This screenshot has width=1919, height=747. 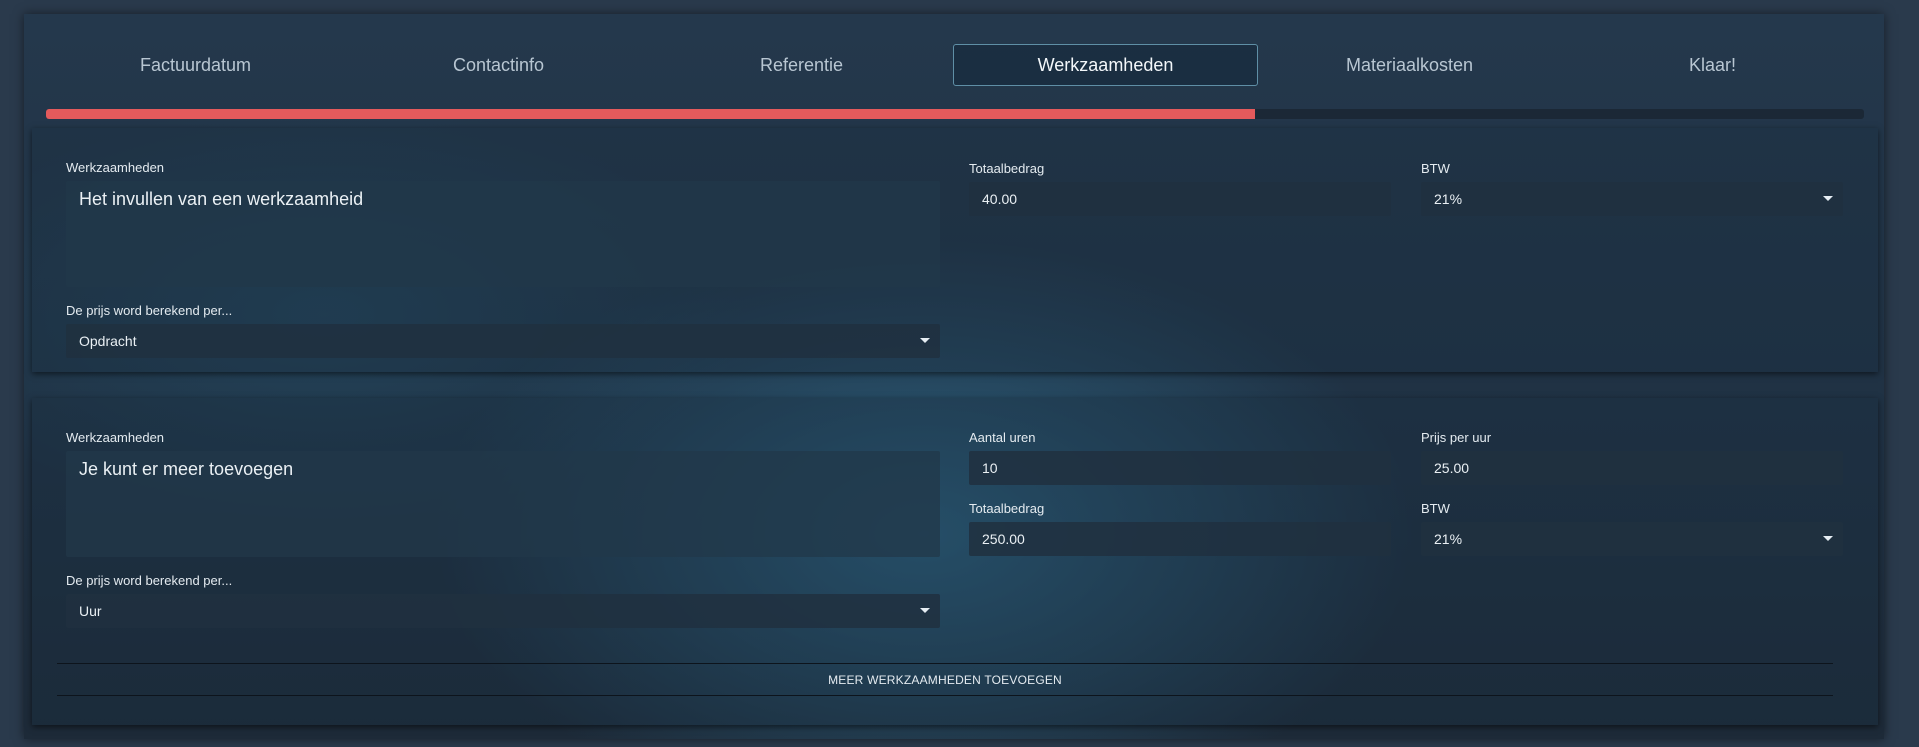 What do you see at coordinates (650, 114) in the screenshot?
I see `progress-bar-fill` at bounding box center [650, 114].